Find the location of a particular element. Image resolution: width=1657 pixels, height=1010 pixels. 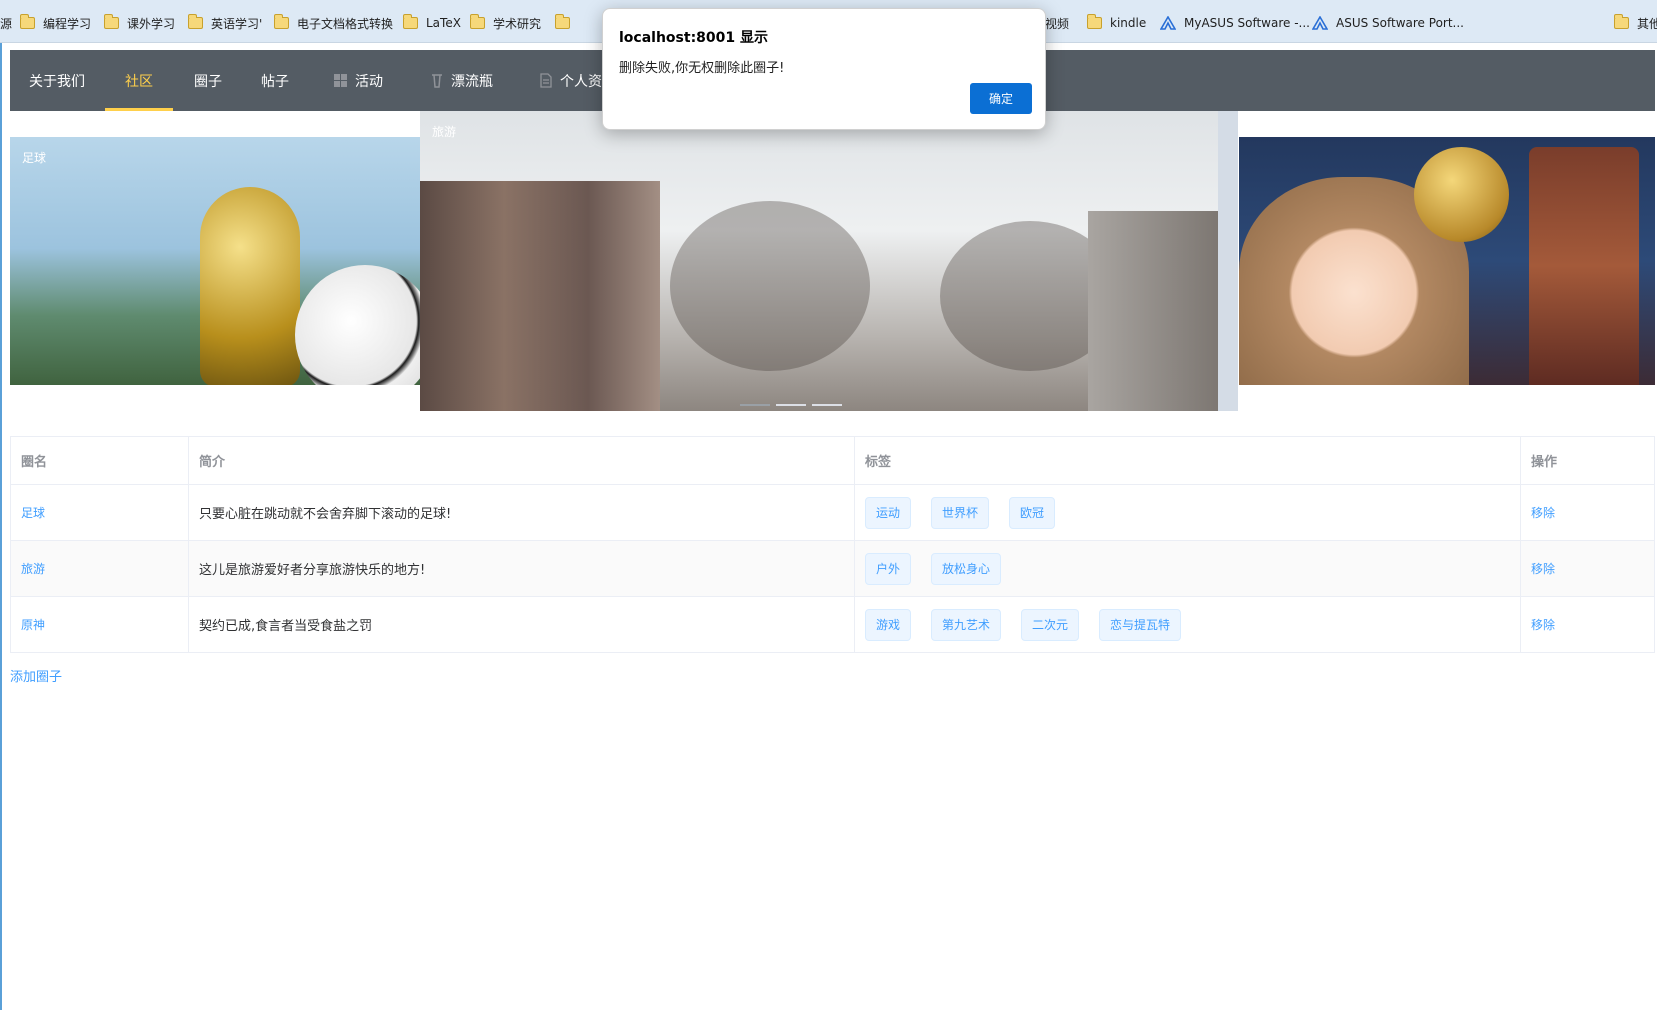

nav-label: 个人资 is located at coordinates (581, 81).